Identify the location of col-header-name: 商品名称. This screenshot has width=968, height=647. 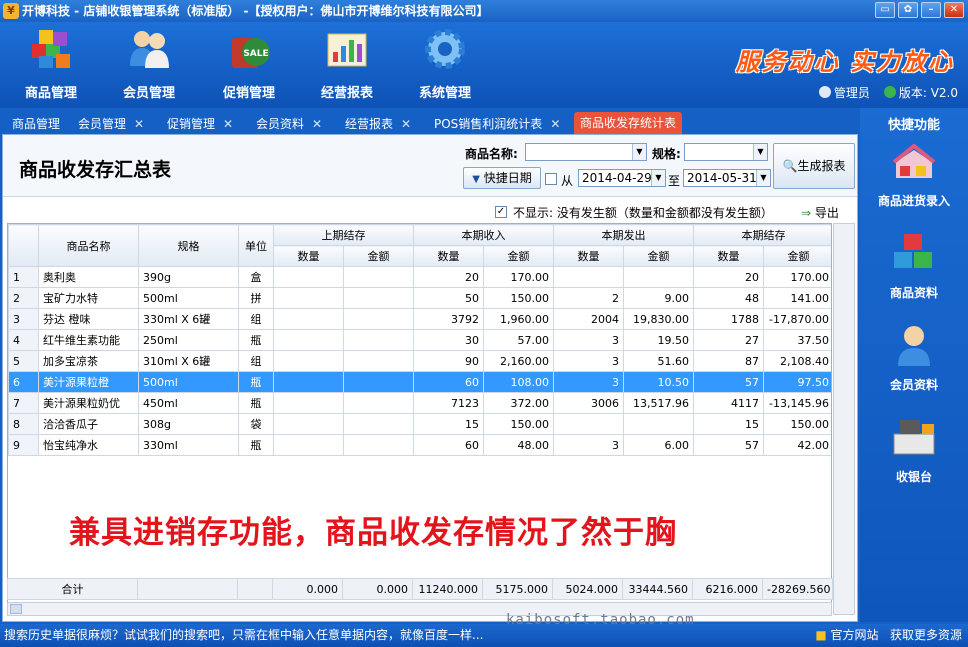
(88, 245).